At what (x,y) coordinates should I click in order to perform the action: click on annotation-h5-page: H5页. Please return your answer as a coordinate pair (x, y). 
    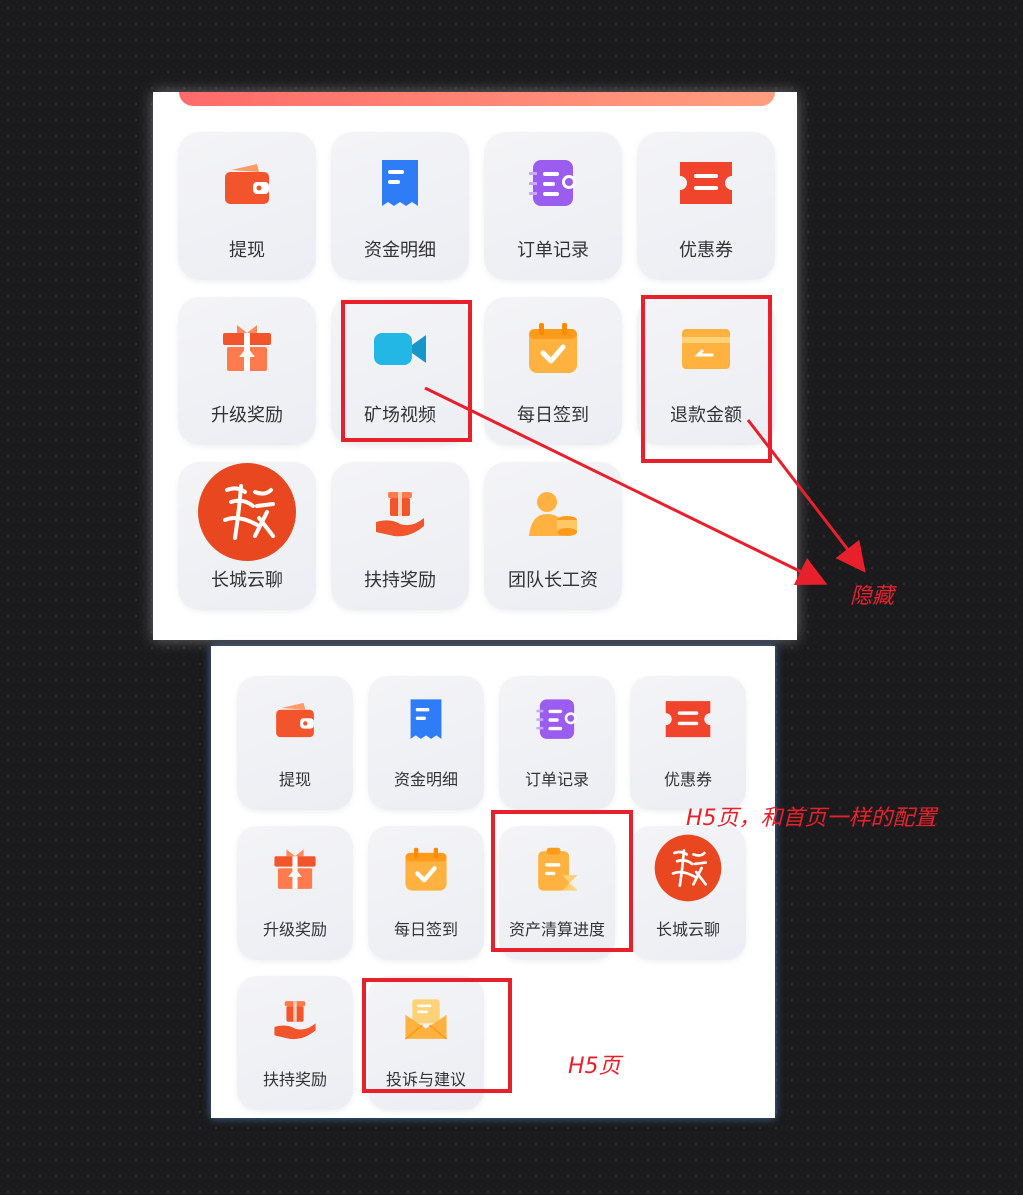
    Looking at the image, I should click on (594, 1066).